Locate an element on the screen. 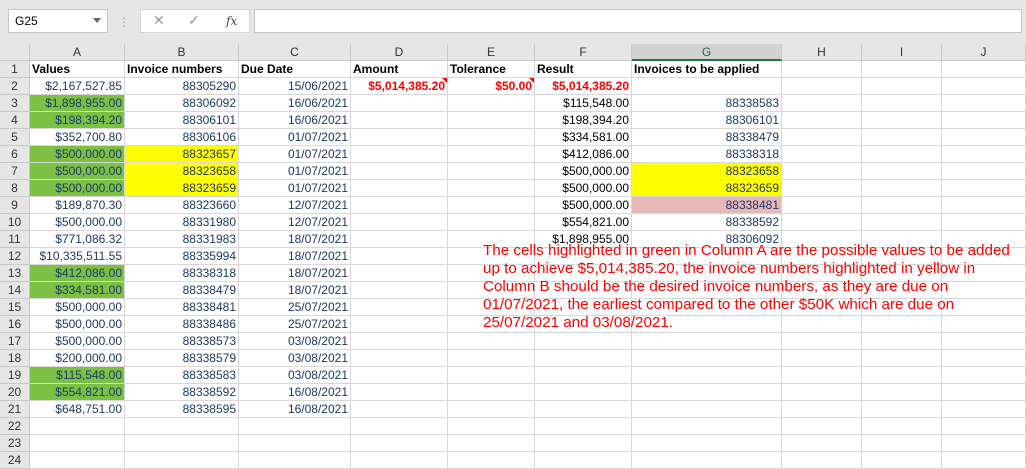 The height and width of the screenshot is (469, 1026). result-value-cell: $115,548.00 is located at coordinates (583, 103).